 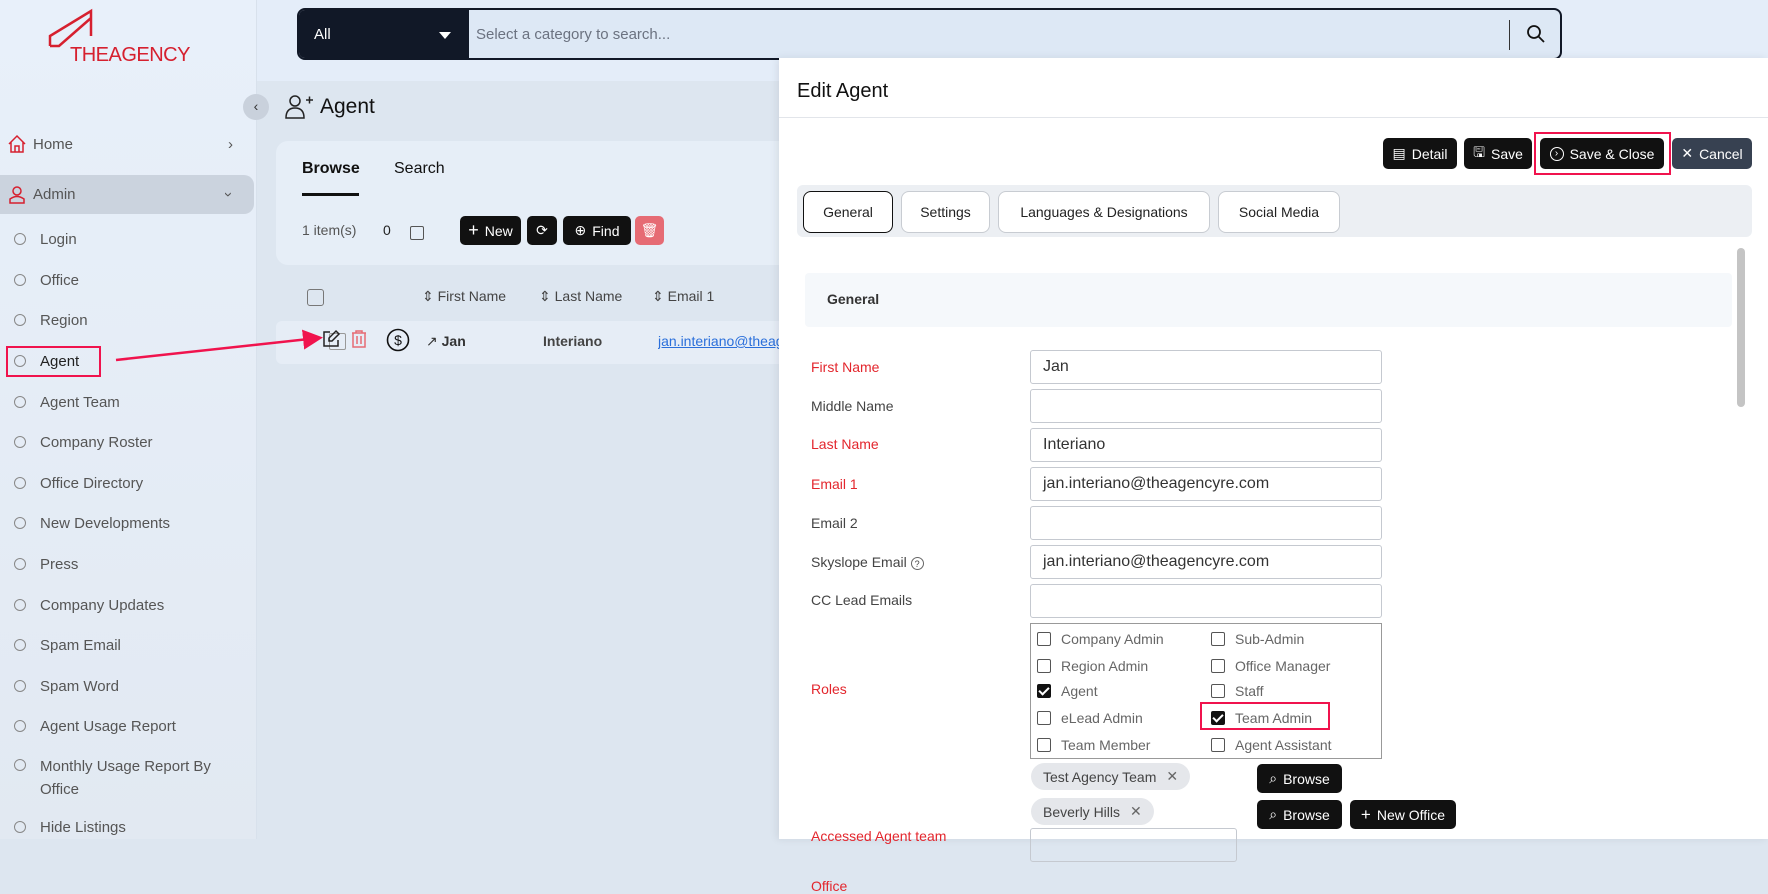 What do you see at coordinates (1299, 778) in the screenshot?
I see `browse-team-button: ⌕ Browse` at bounding box center [1299, 778].